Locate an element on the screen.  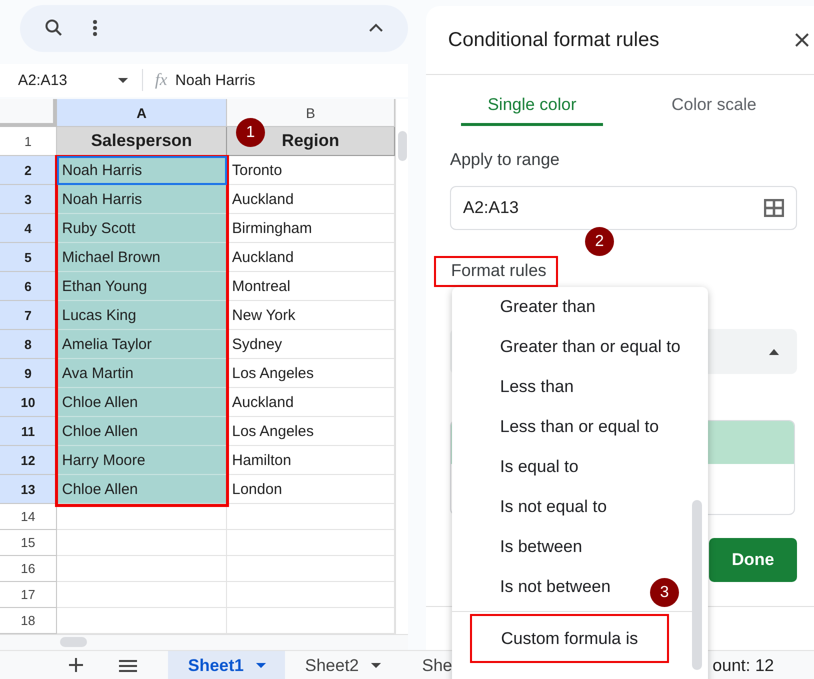
tab: Color scale is located at coordinates (714, 107).